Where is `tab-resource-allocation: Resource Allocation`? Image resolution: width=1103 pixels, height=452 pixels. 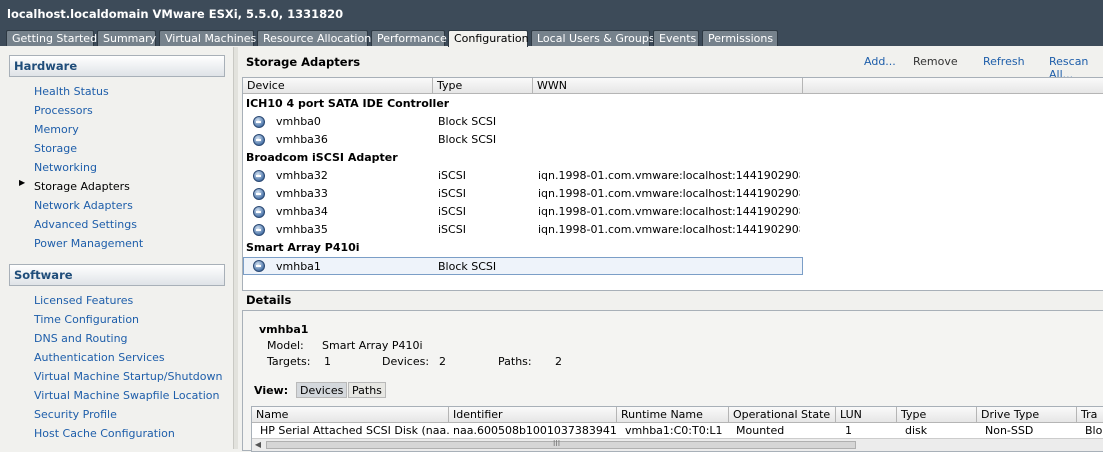 tab-resource-allocation: Resource Allocation is located at coordinates (314, 38).